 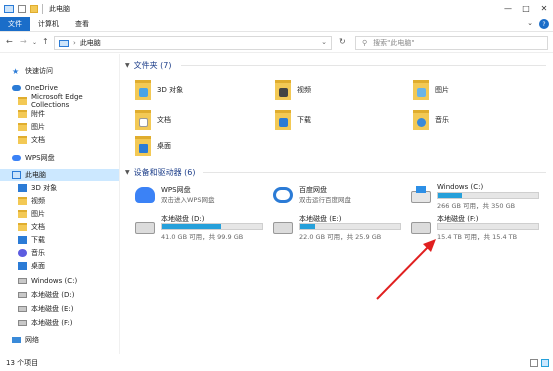 I want to click on tiles-view-button, so click(x=545, y=363).